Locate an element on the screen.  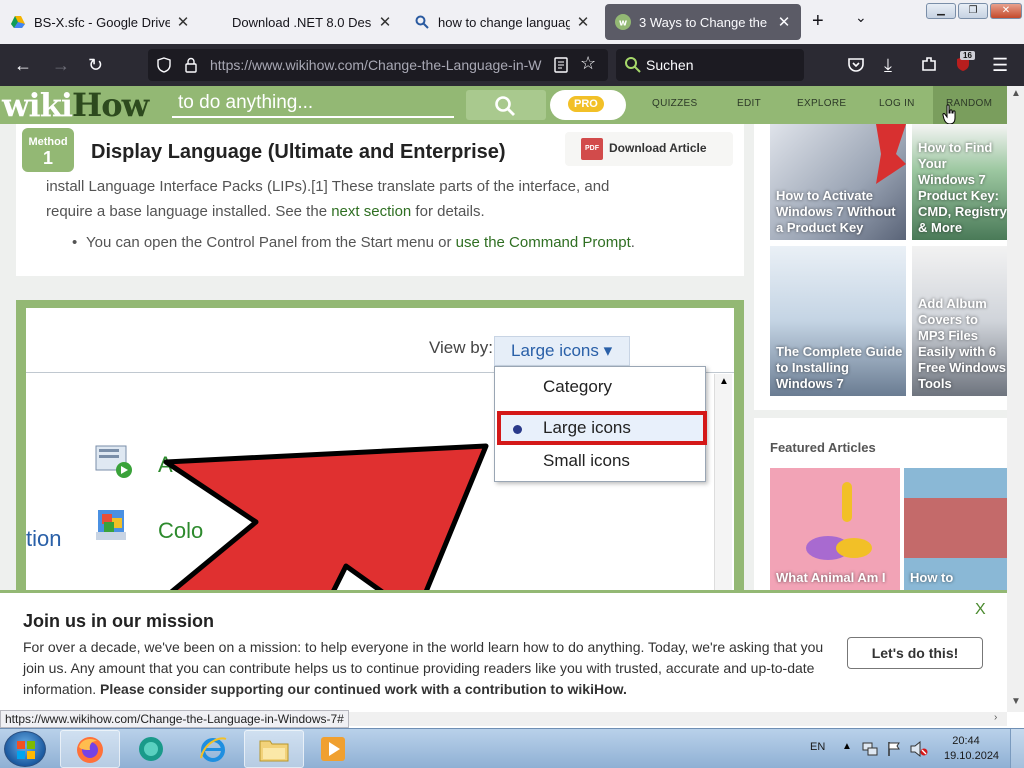
wikihow-logo: wikiHow is located at coordinates (75, 105).